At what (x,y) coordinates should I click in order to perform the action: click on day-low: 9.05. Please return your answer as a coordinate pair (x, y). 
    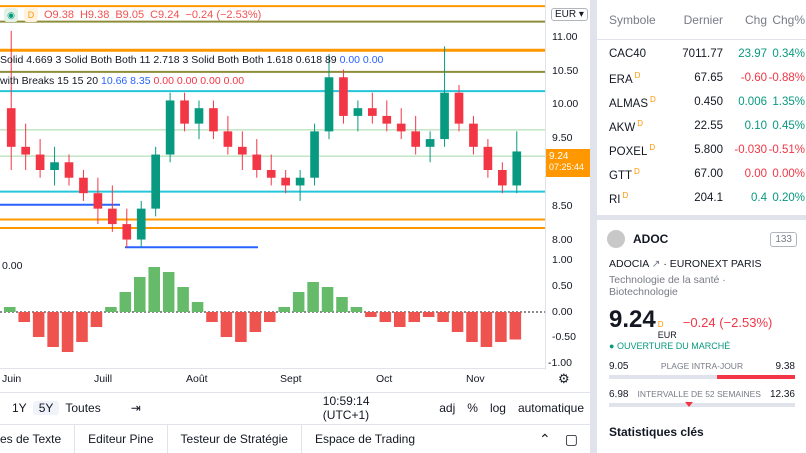
    Looking at the image, I should click on (619, 366).